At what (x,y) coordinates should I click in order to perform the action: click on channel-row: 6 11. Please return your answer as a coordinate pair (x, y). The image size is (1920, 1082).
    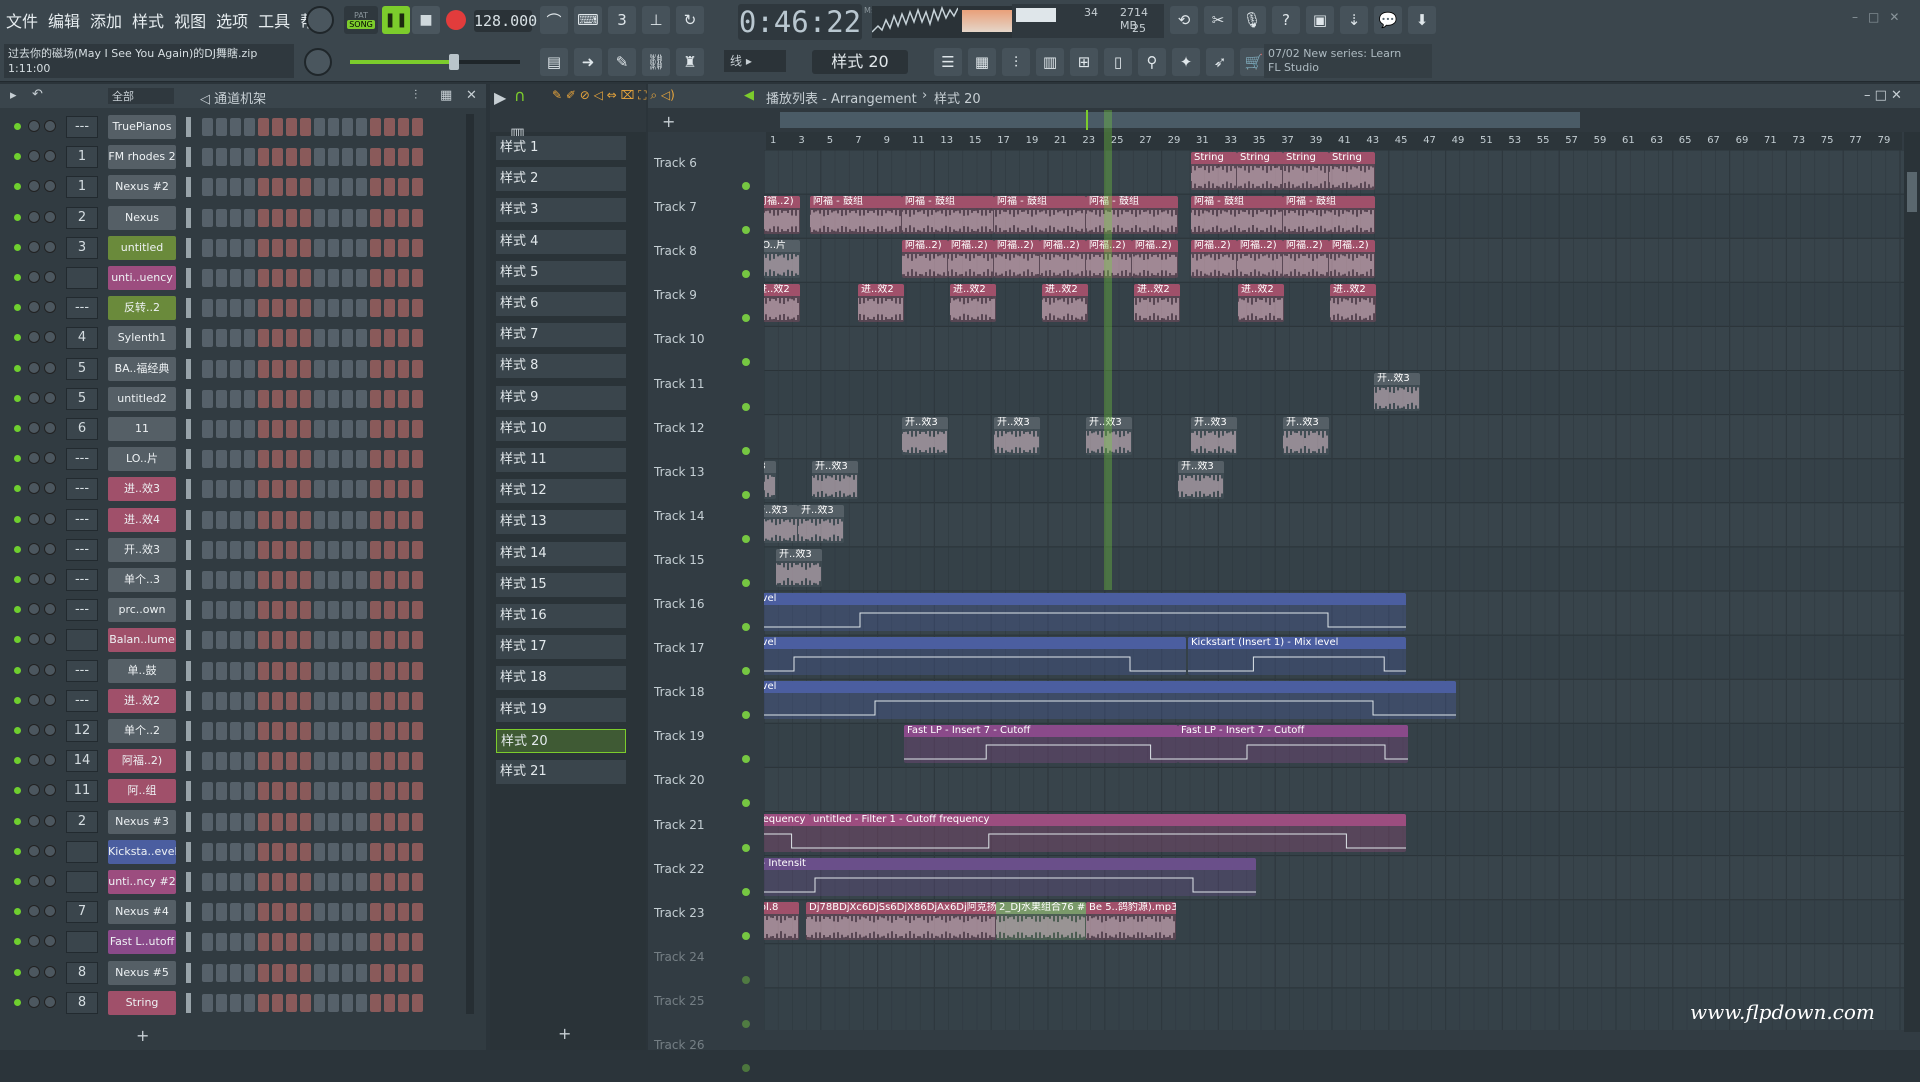
    Looking at the image, I should click on (235, 429).